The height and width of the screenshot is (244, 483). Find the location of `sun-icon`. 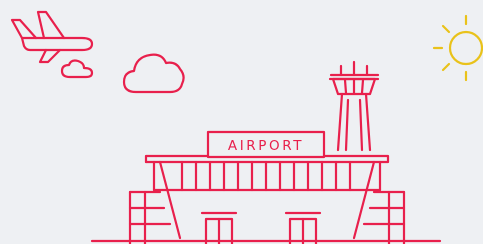

sun-icon is located at coordinates (457, 48).